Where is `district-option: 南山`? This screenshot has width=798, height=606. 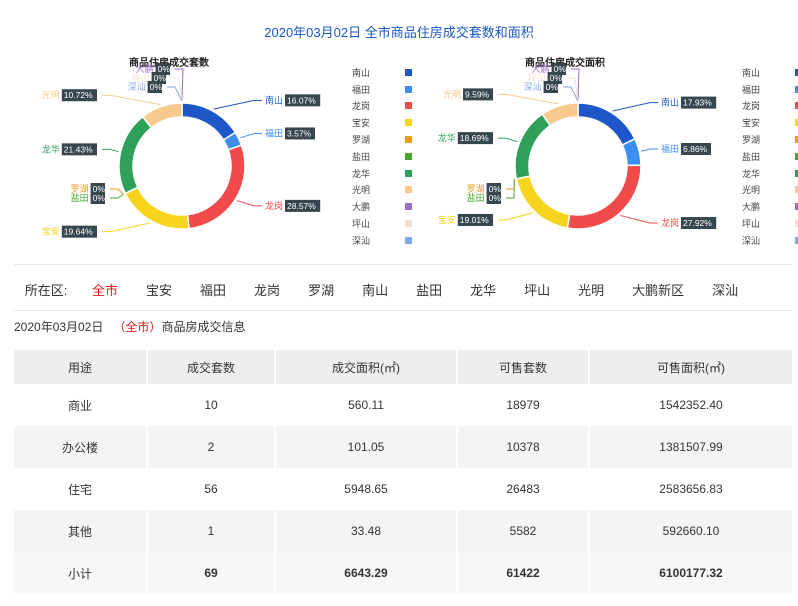 district-option: 南山 is located at coordinates (375, 289).